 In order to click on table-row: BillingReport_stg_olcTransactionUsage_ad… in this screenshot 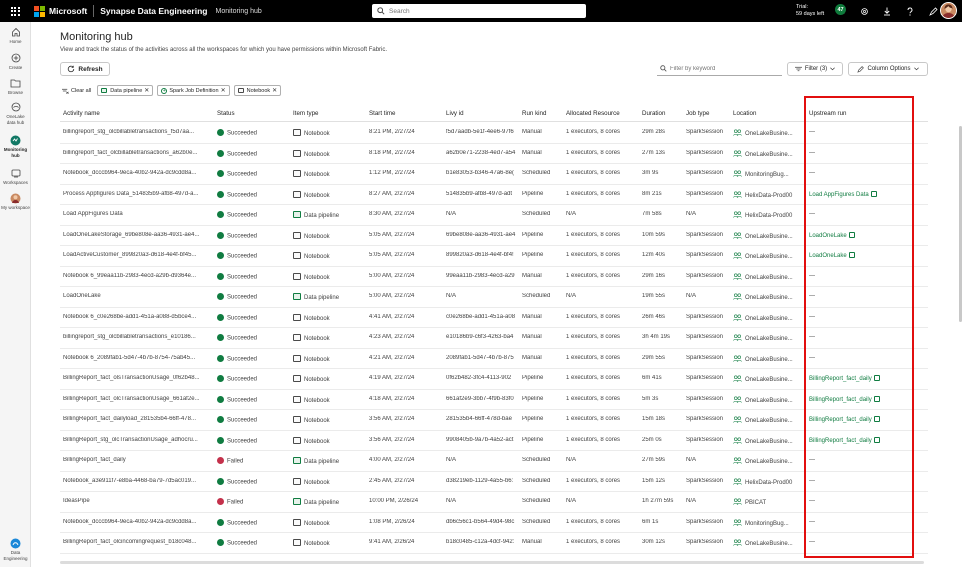, I will do `click(494, 441)`.